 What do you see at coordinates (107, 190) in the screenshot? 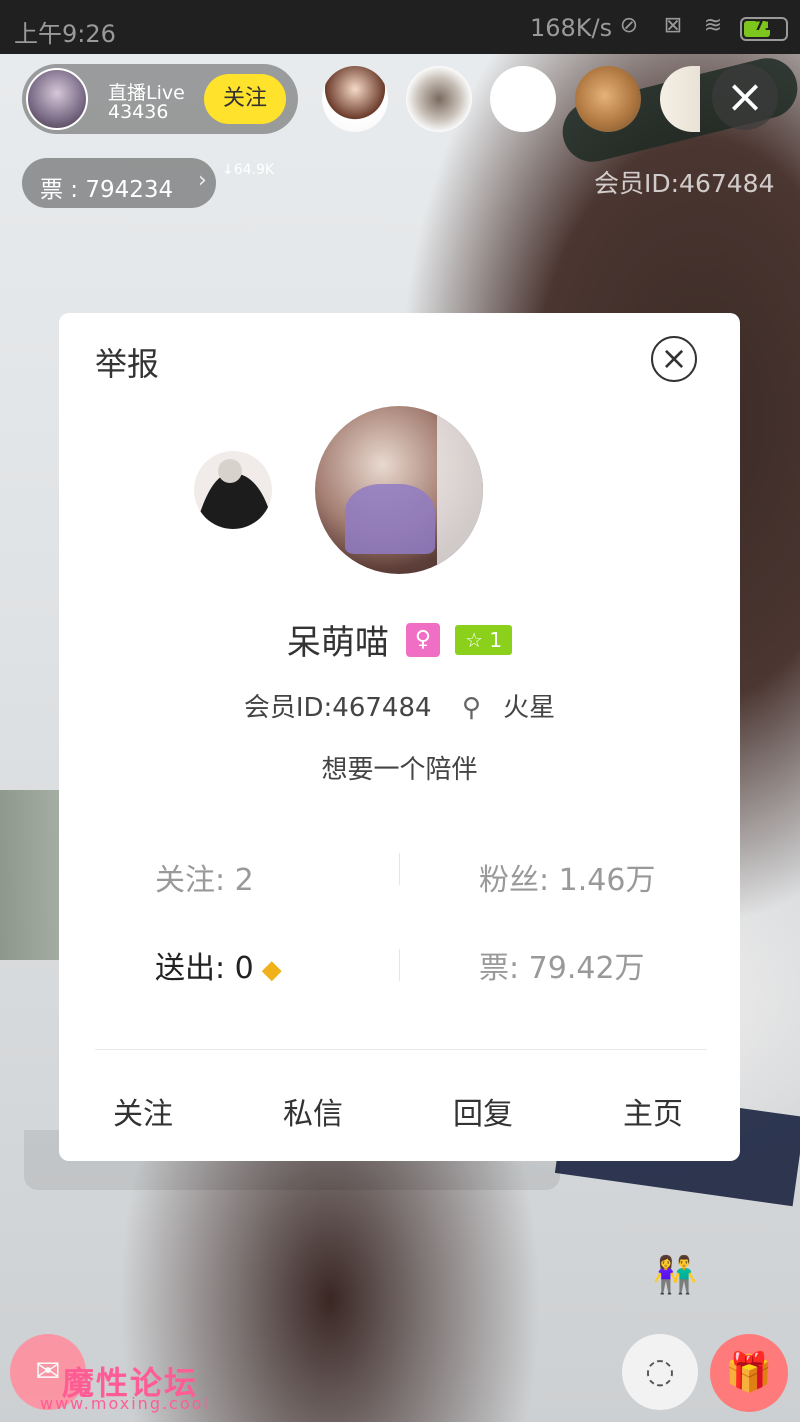
I see `tickets-label: 票 : 794234` at bounding box center [107, 190].